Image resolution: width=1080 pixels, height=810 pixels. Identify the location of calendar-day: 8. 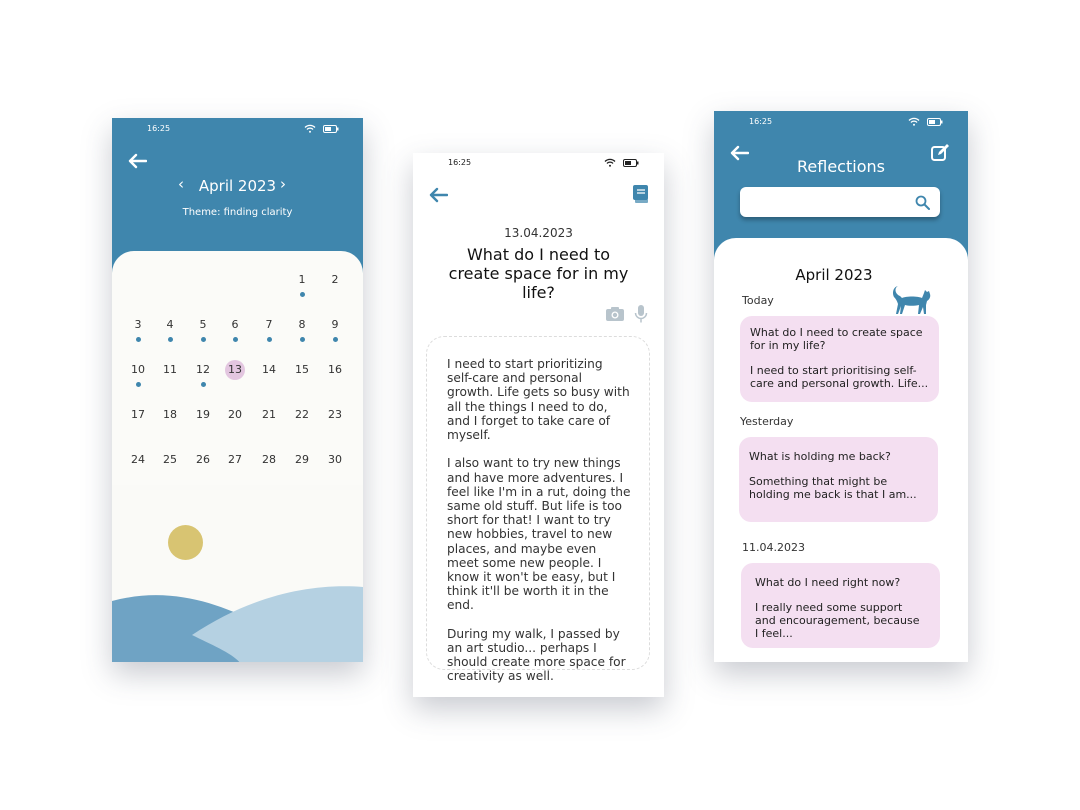
(302, 324).